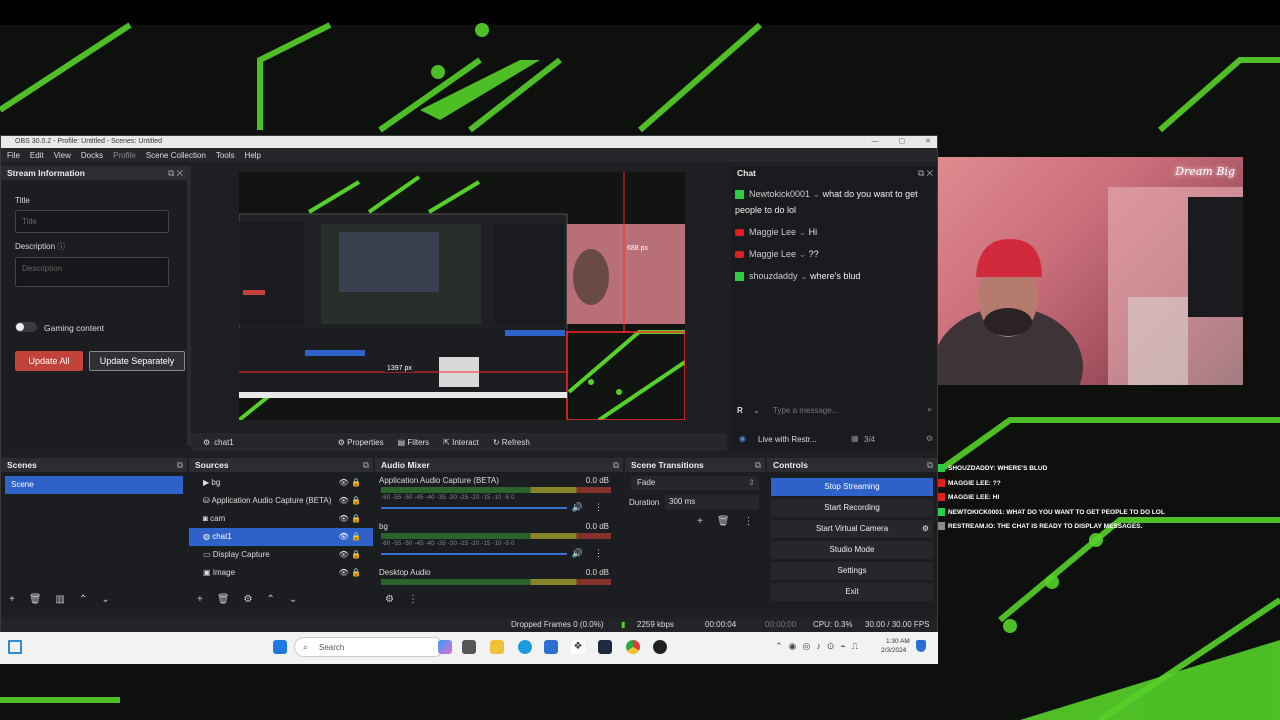 The width and height of the screenshot is (1280, 720). Describe the element at coordinates (712, 502) in the screenshot. I see `duration-input: 300 ms` at that location.